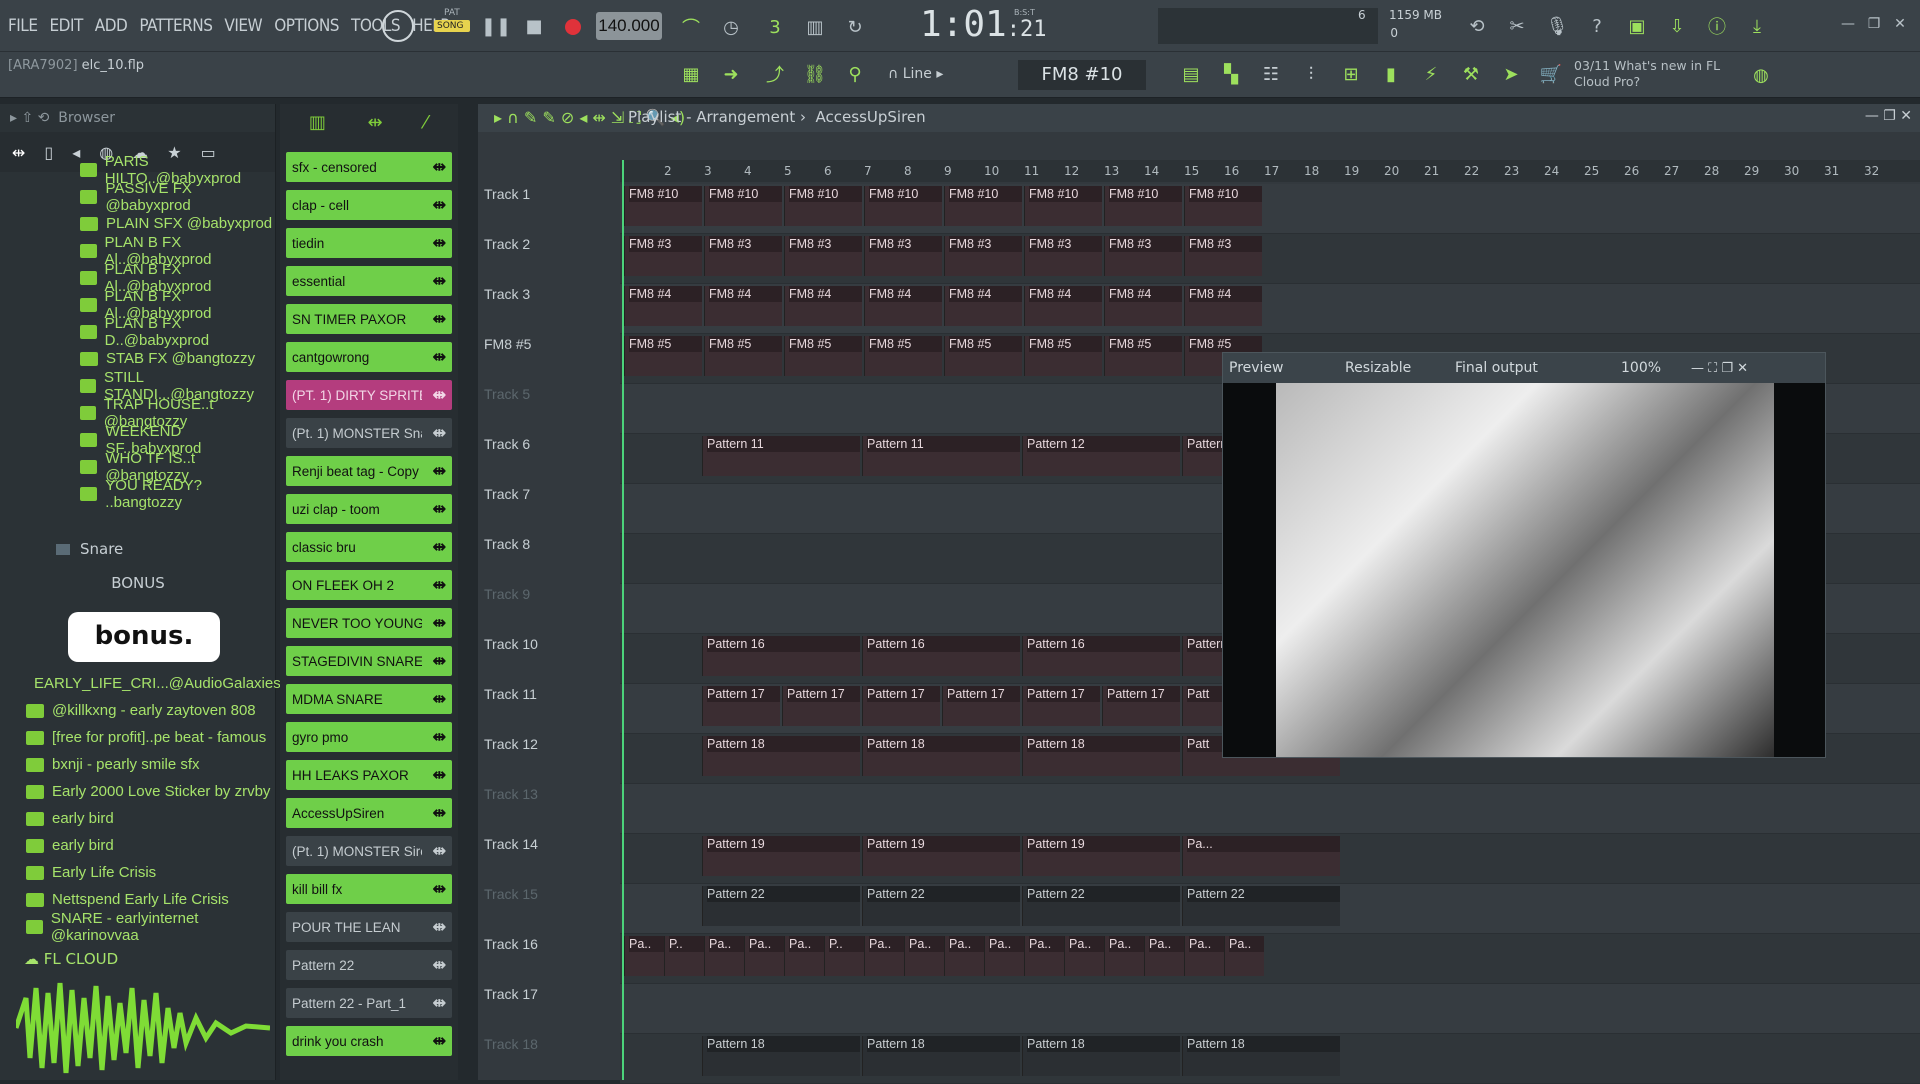  Describe the element at coordinates (547, 494) in the screenshot. I see `track-header: Track 7` at that location.